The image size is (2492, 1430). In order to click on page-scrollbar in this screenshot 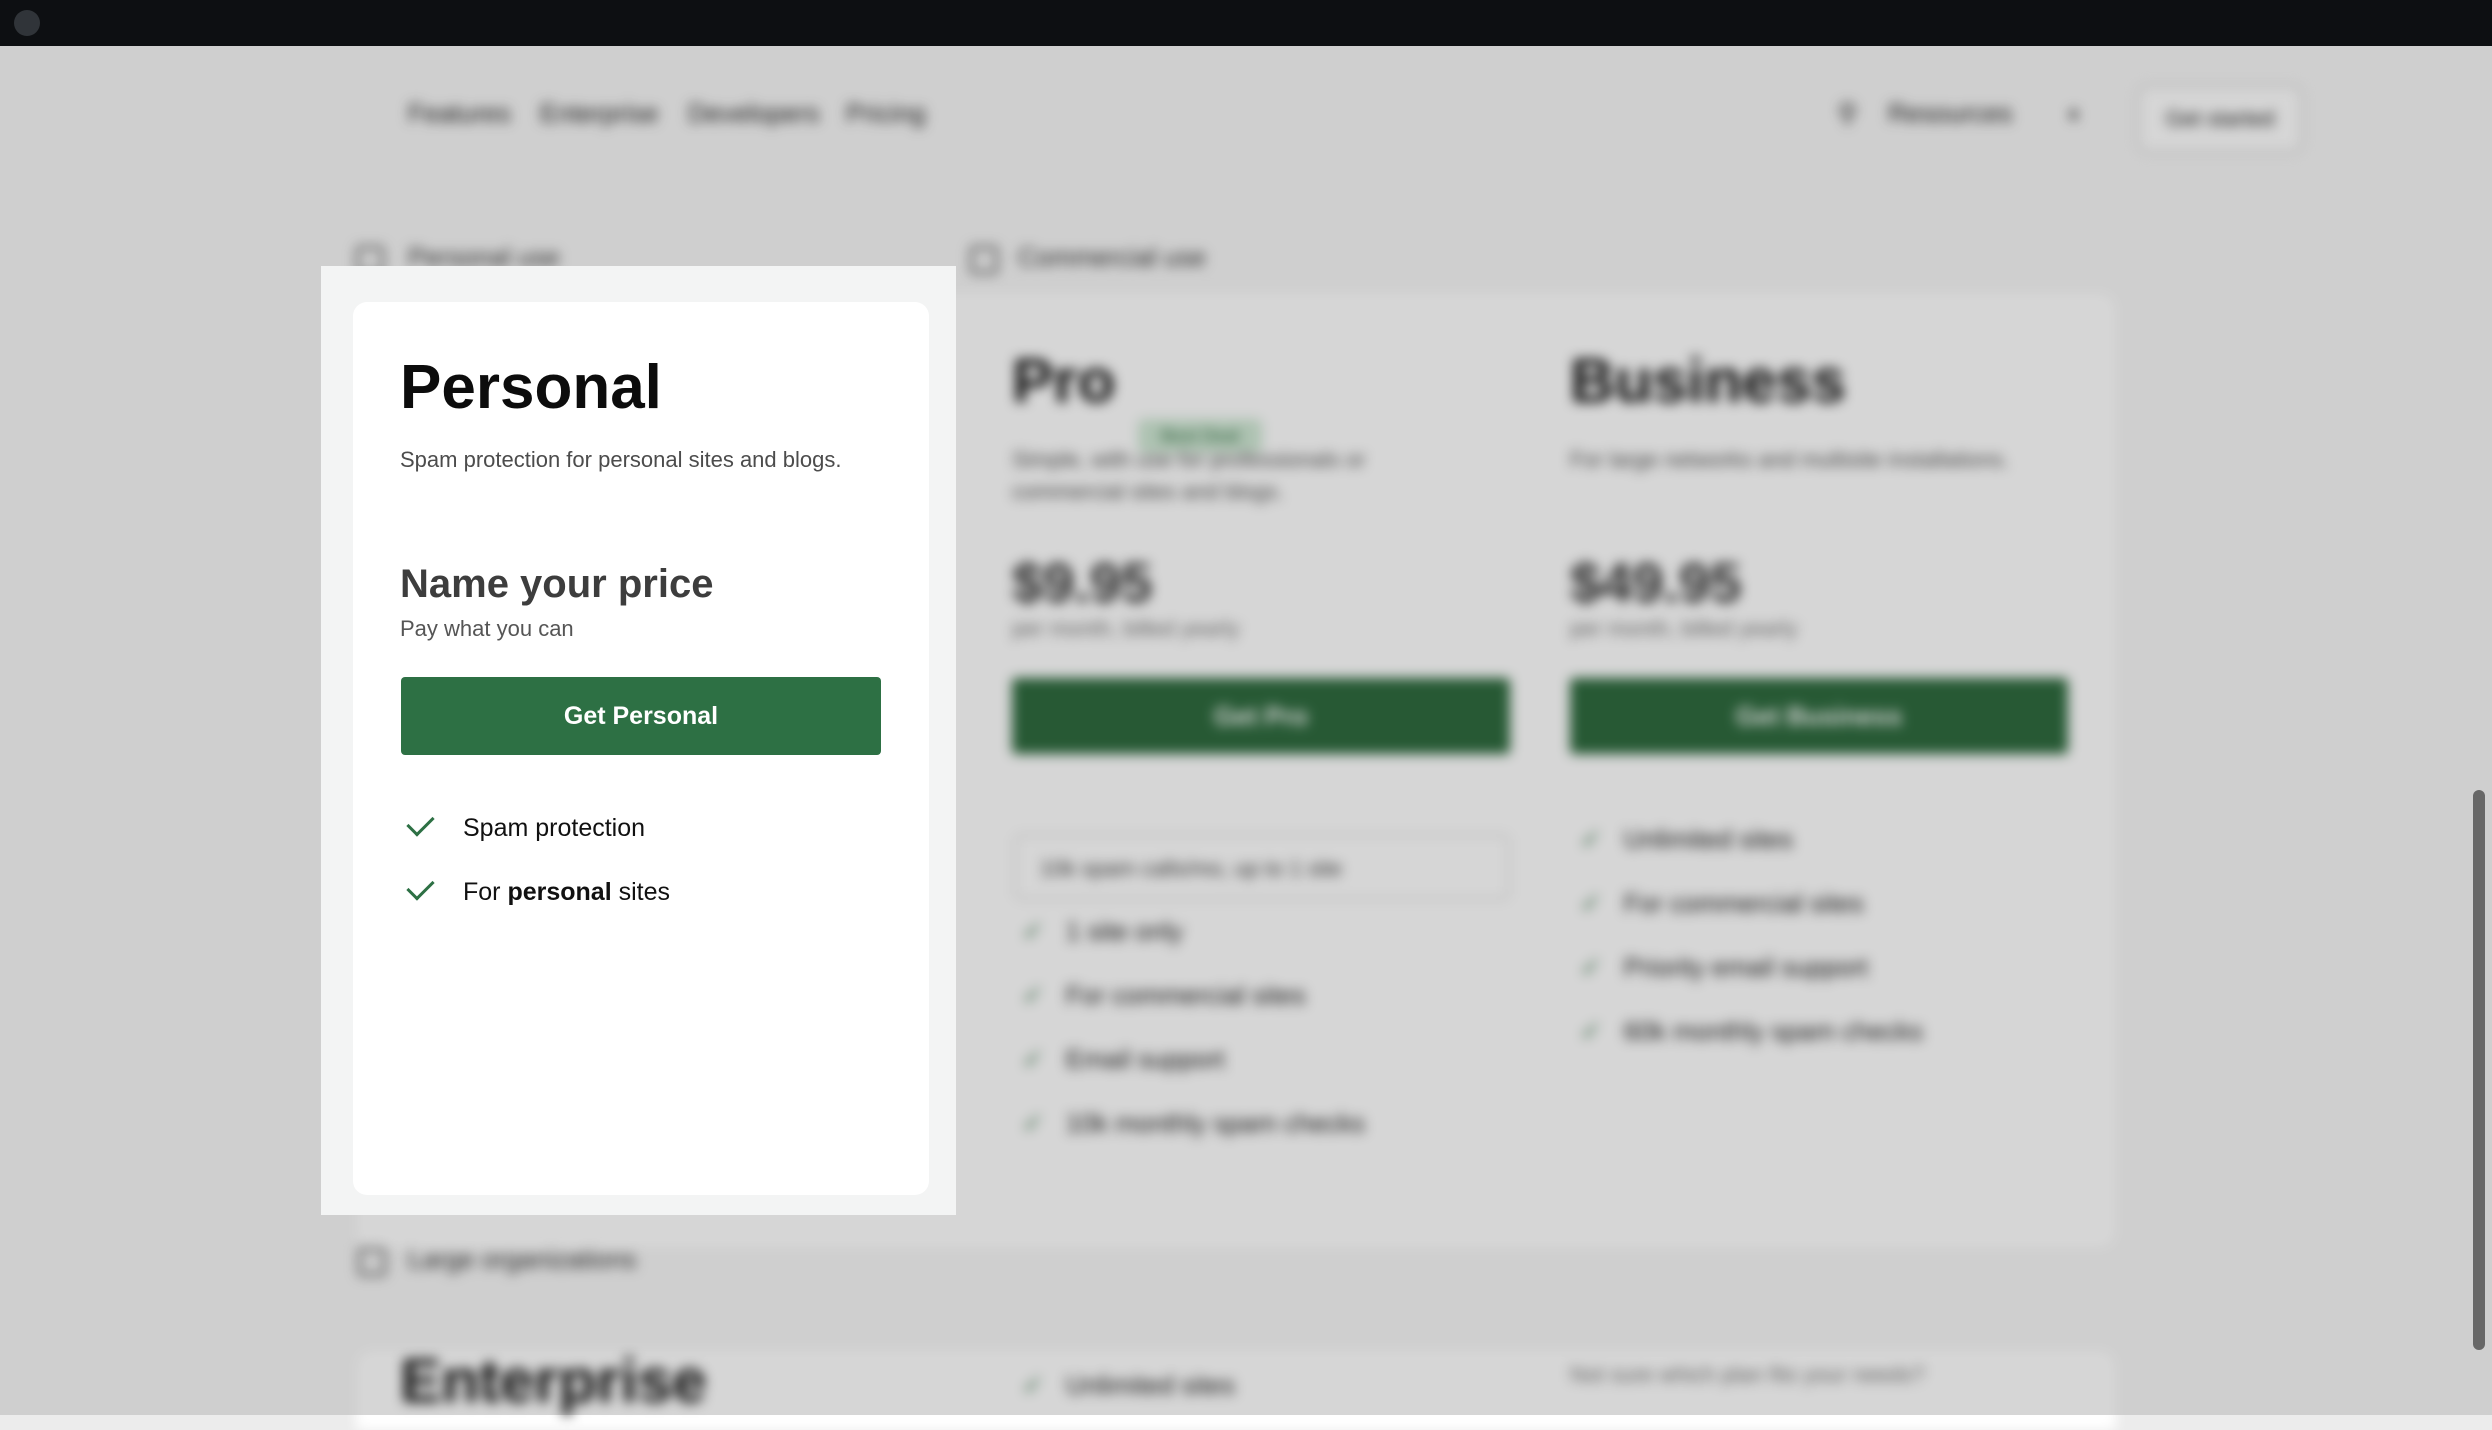, I will do `click(2479, 1070)`.